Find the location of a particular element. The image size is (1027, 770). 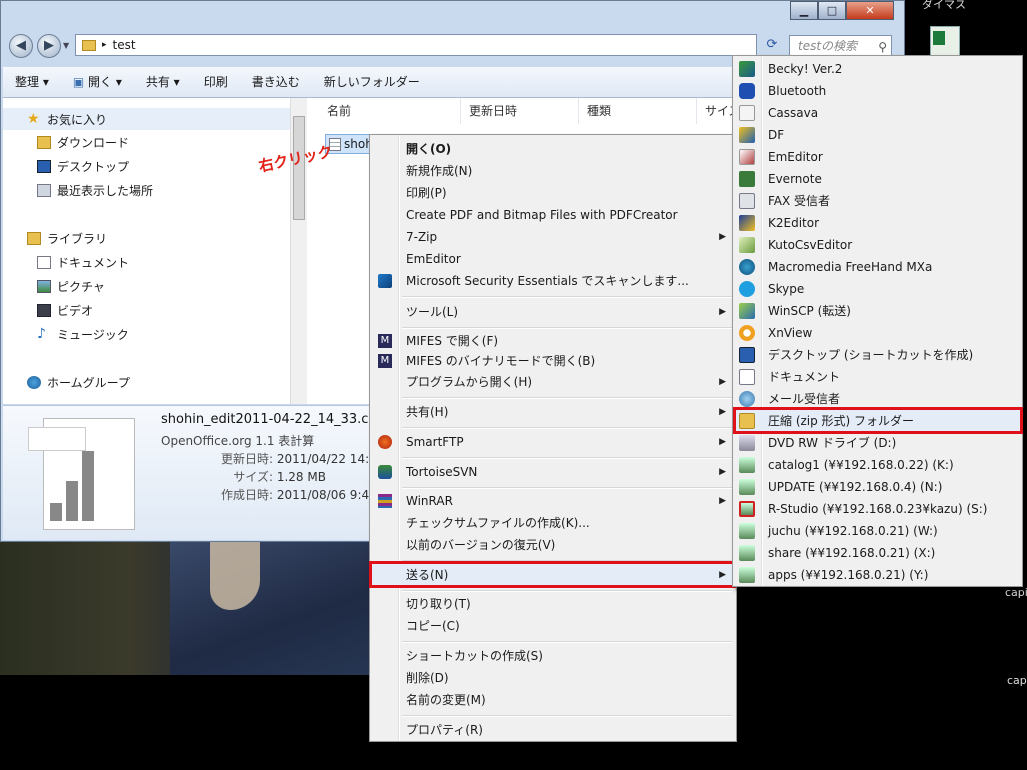

column-type: 種類 is located at coordinates (638, 111).